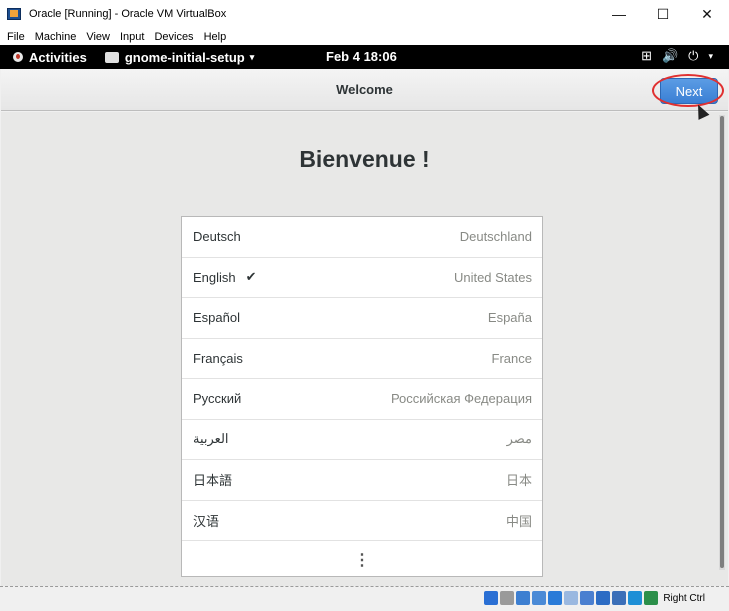 This screenshot has width=729, height=611. Describe the element at coordinates (539, 598) in the screenshot. I see `network-icon` at that location.